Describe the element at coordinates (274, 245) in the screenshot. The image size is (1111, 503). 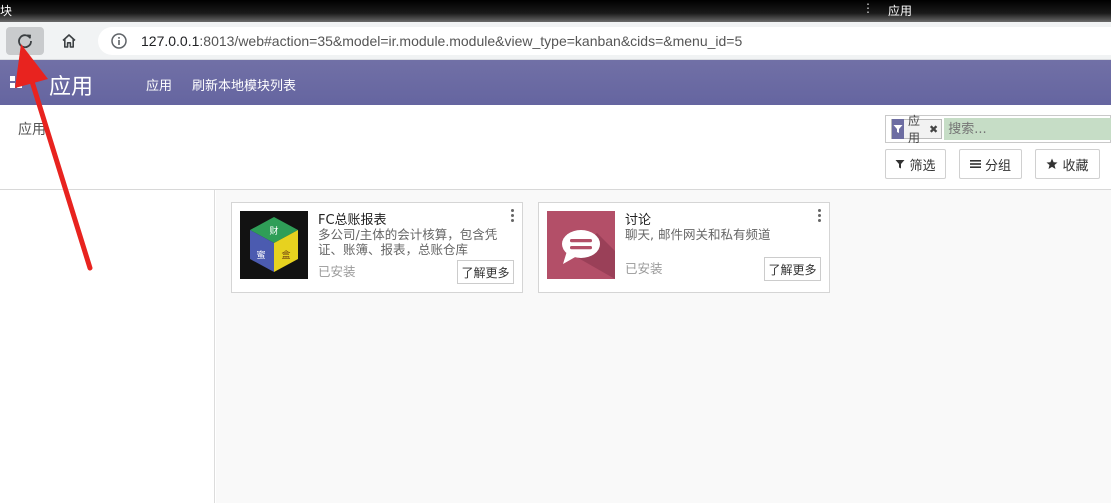
I see `module-logo: 财 蜜 盒` at that location.